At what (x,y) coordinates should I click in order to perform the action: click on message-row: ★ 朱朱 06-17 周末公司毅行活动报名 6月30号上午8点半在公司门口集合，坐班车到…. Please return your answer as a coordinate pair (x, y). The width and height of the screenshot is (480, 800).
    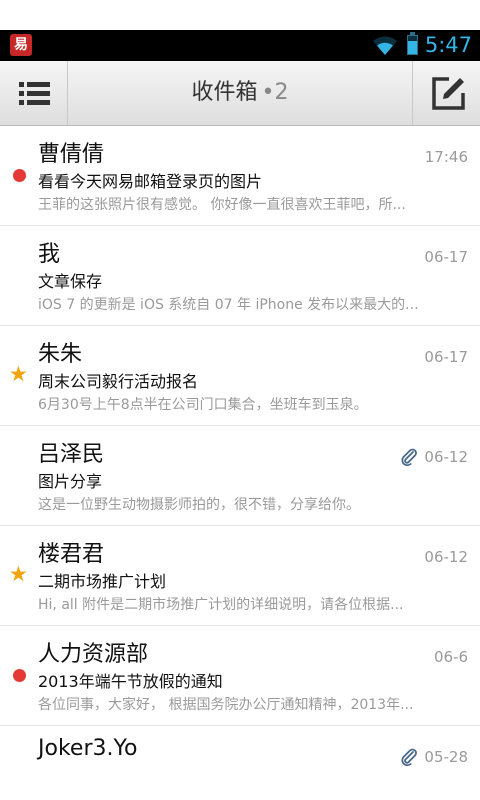
    Looking at the image, I should click on (240, 376).